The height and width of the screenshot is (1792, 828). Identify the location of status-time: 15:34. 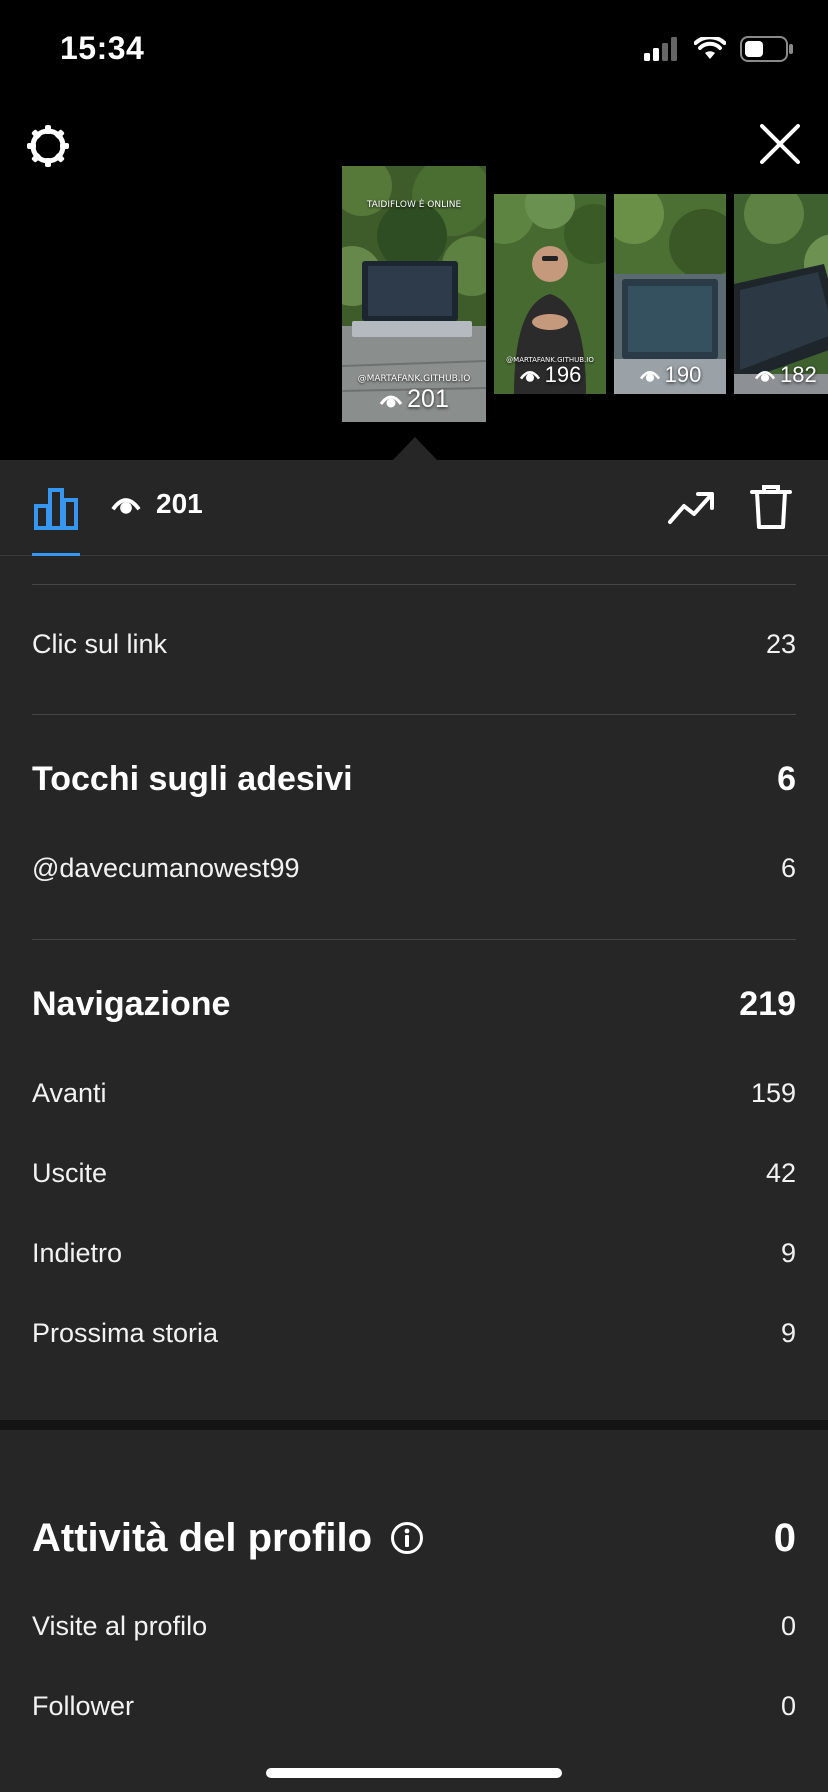
(102, 48).